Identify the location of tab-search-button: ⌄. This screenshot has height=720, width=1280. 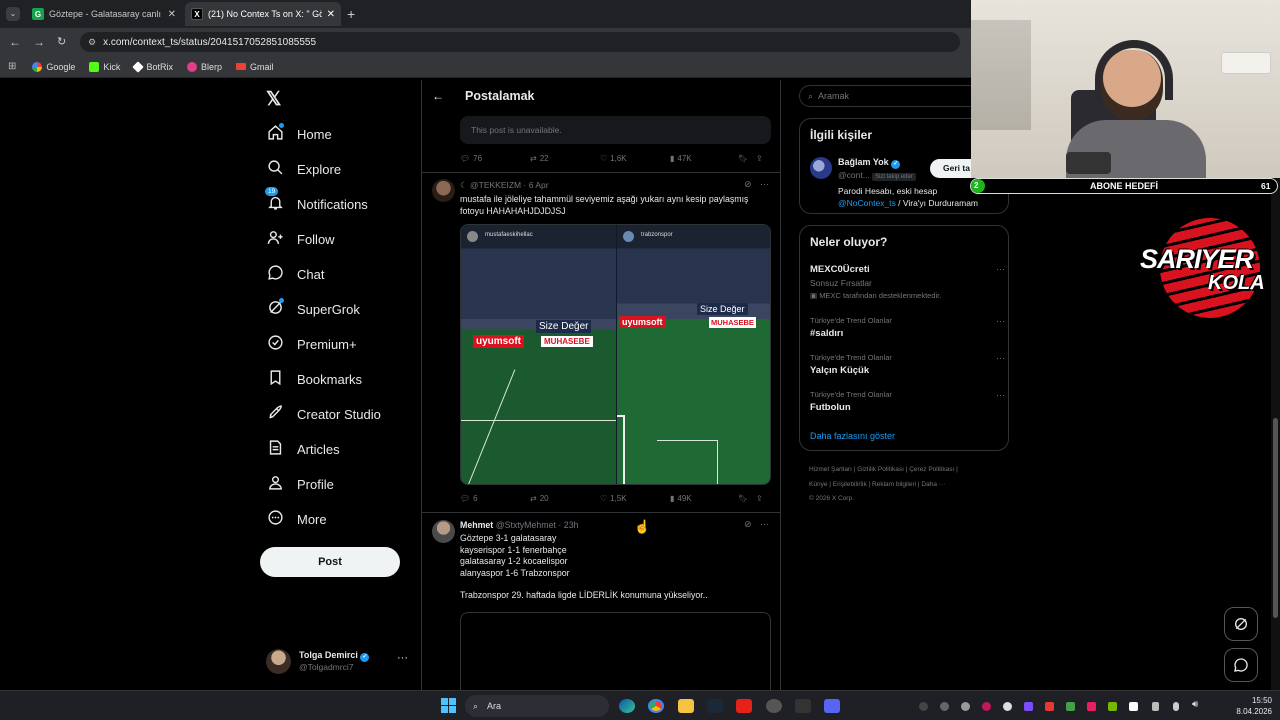
(13, 14).